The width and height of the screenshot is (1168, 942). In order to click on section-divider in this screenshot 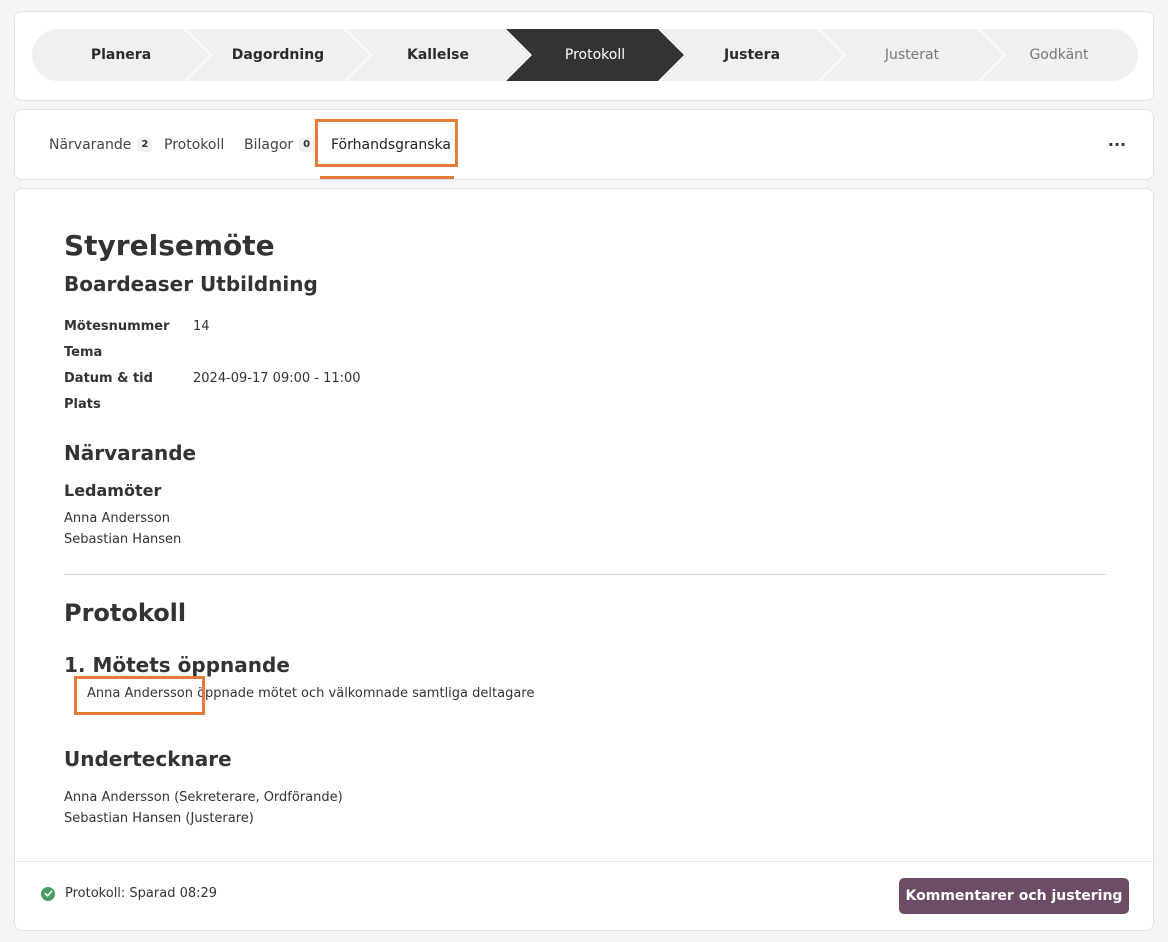, I will do `click(585, 574)`.